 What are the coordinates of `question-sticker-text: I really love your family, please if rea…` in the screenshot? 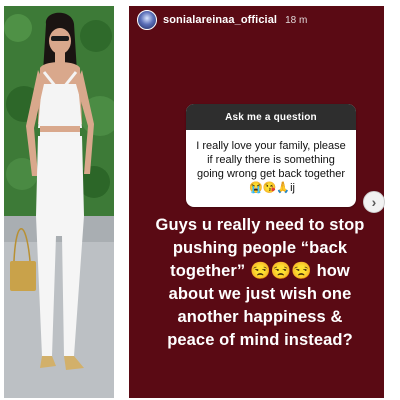 It's located at (271, 160).